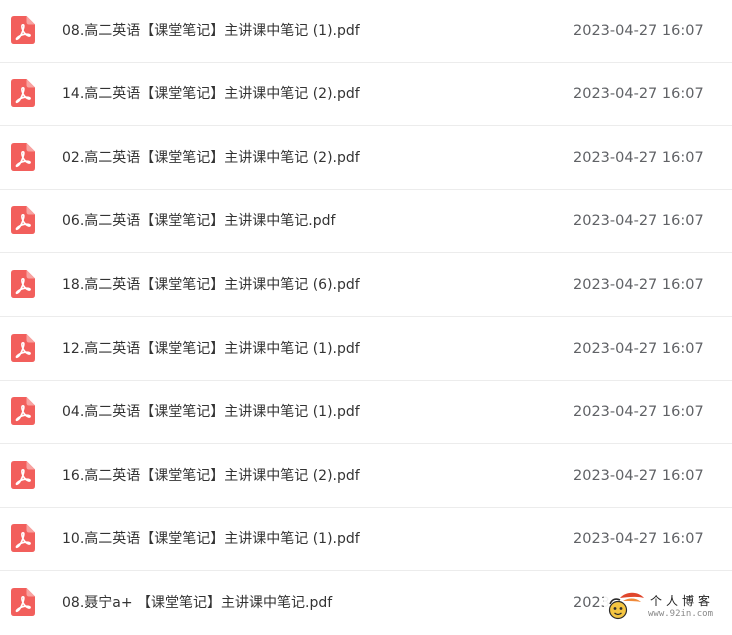  Describe the element at coordinates (211, 158) in the screenshot. I see `file-name: 02.高二英语【课堂笔记】主讲课中笔记 (2).pdf` at that location.